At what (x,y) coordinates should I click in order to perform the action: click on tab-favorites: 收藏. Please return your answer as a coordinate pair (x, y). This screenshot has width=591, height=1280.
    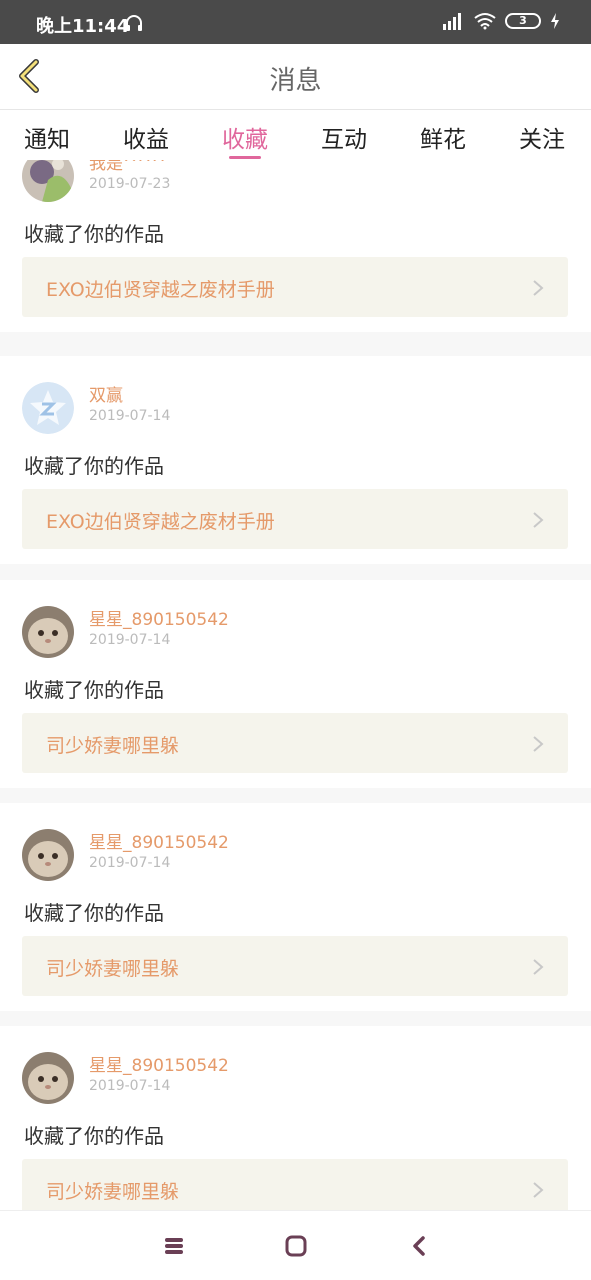
    Looking at the image, I should click on (245, 137).